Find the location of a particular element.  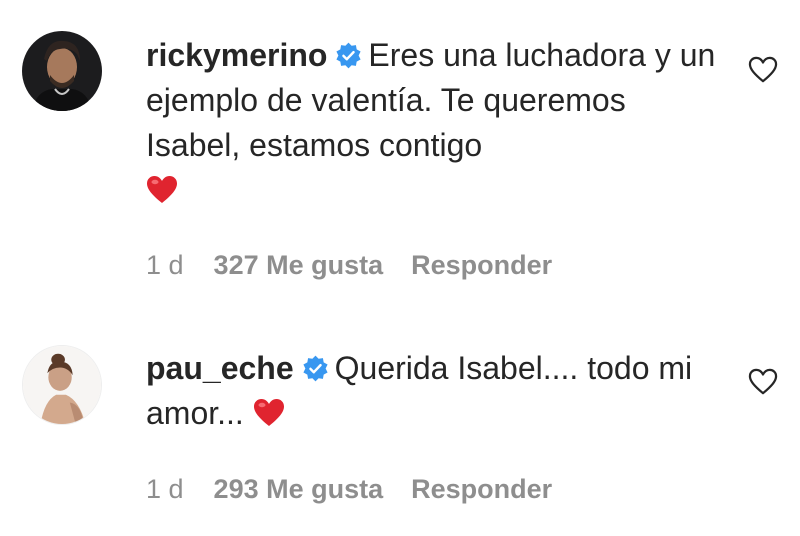

comment-username: rickymerino is located at coordinates (236, 55).